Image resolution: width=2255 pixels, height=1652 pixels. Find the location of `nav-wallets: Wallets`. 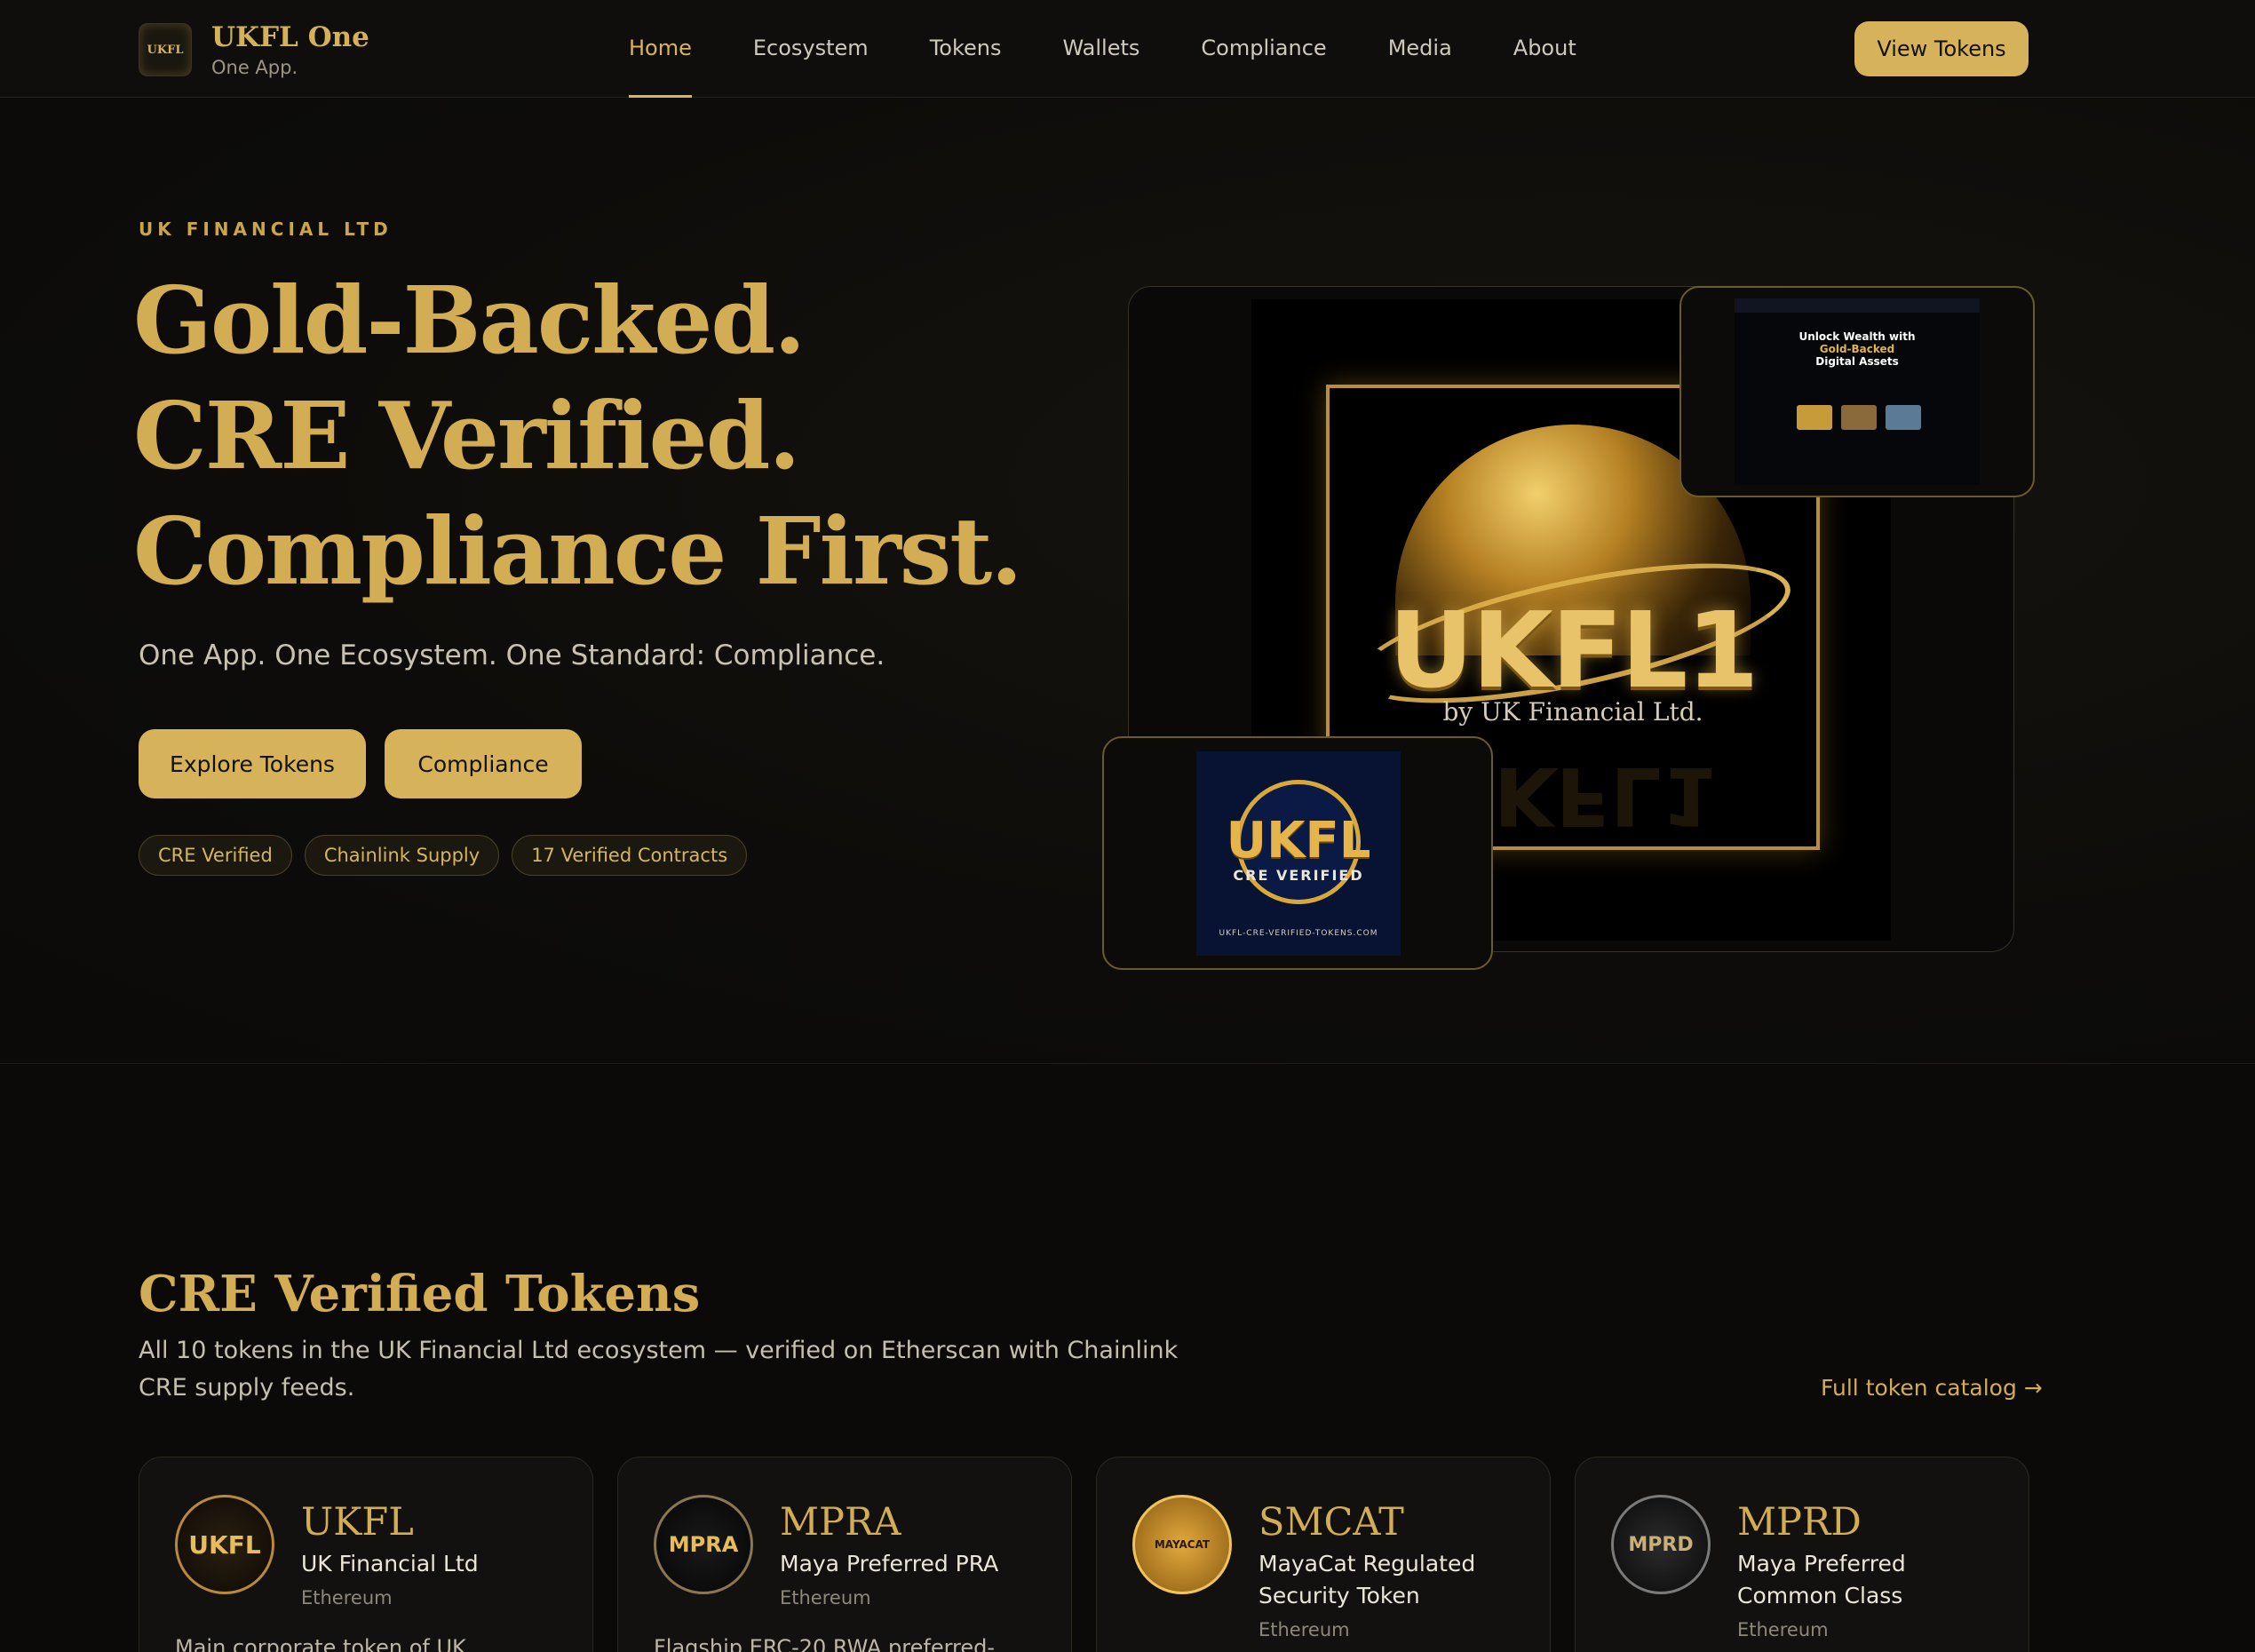

nav-wallets: Wallets is located at coordinates (1101, 49).